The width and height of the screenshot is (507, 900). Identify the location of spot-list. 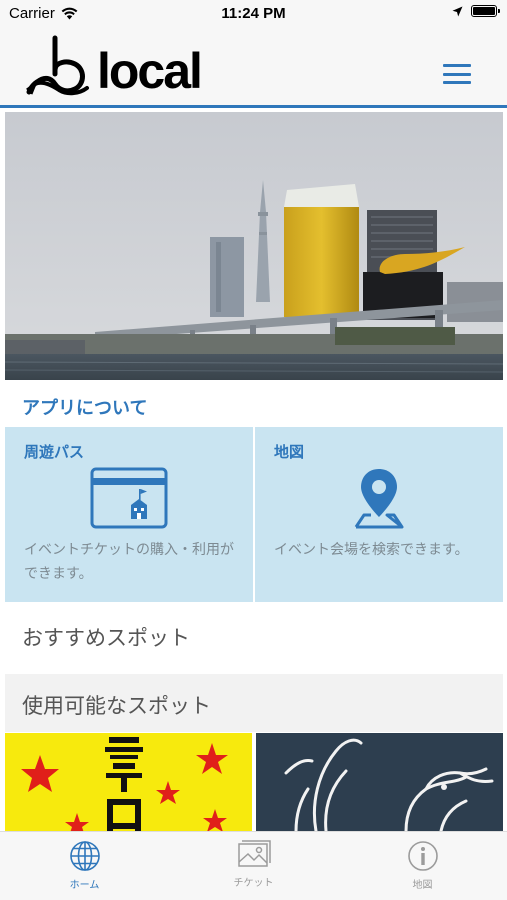
(254, 782).